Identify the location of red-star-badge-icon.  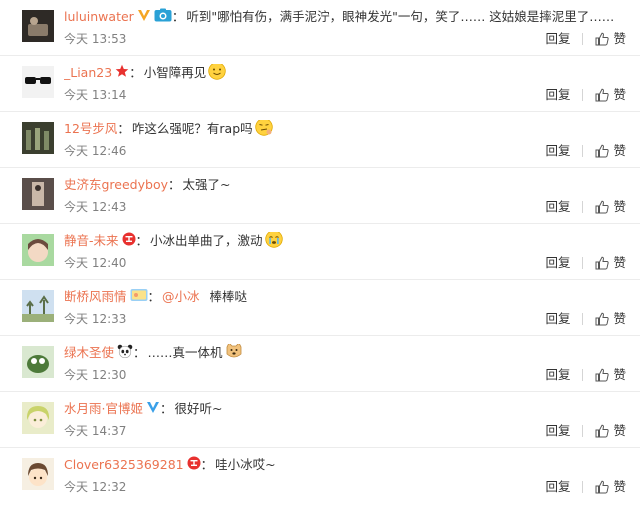
(122, 73).